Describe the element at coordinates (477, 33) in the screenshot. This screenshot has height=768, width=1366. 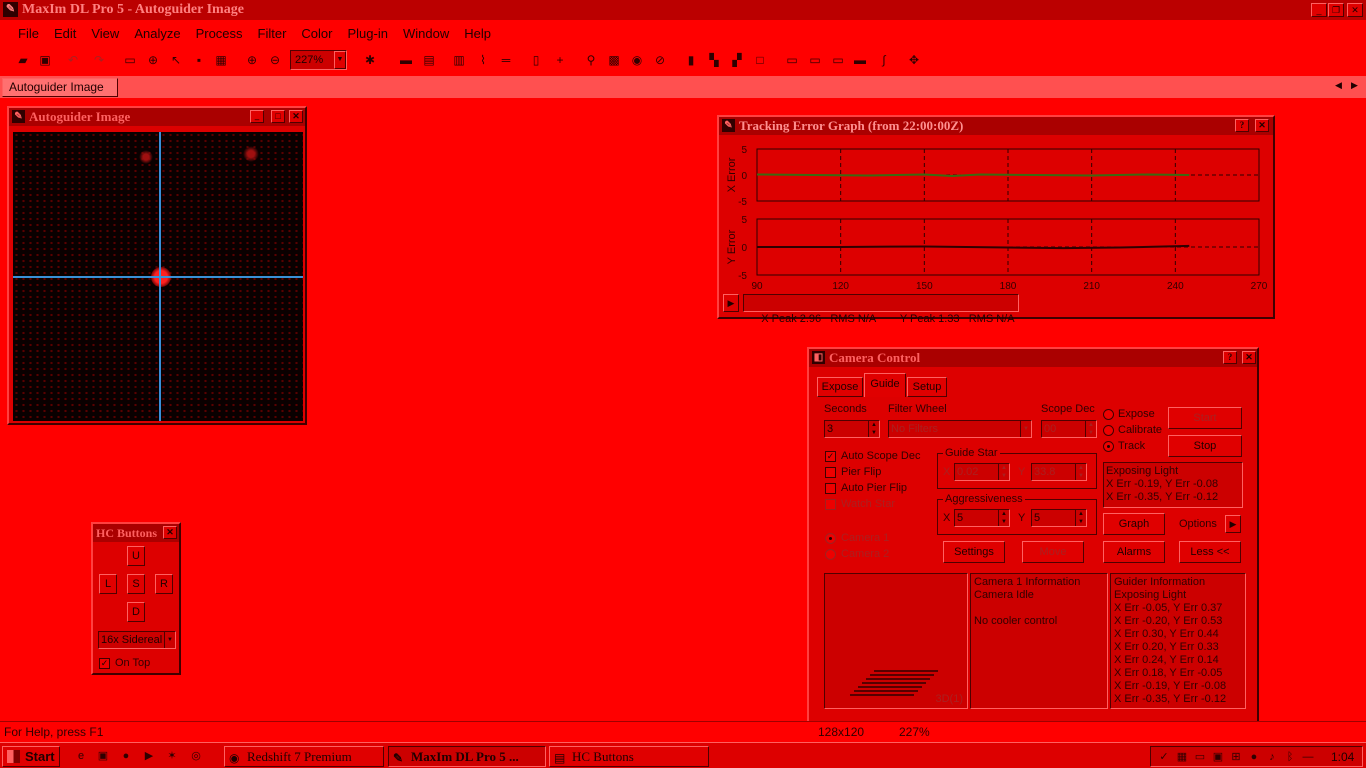
I see `menu-help: Help` at that location.